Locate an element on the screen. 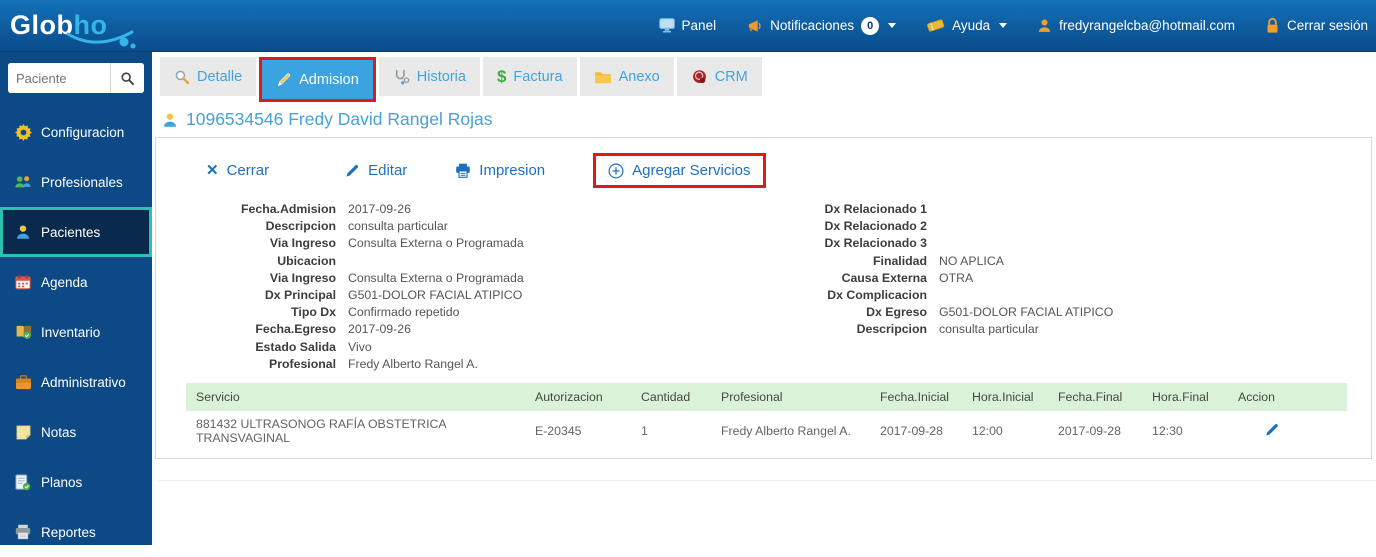  detail-label: Finalidad is located at coordinates (900, 260).